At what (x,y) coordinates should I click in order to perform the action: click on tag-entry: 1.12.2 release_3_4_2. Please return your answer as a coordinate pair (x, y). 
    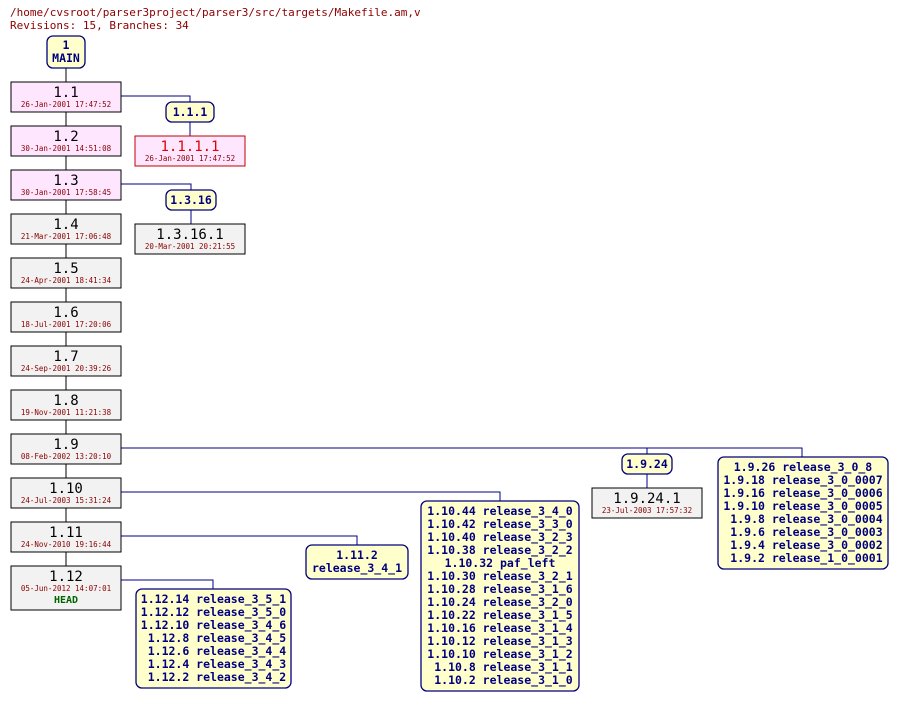
    Looking at the image, I should click on (213, 677).